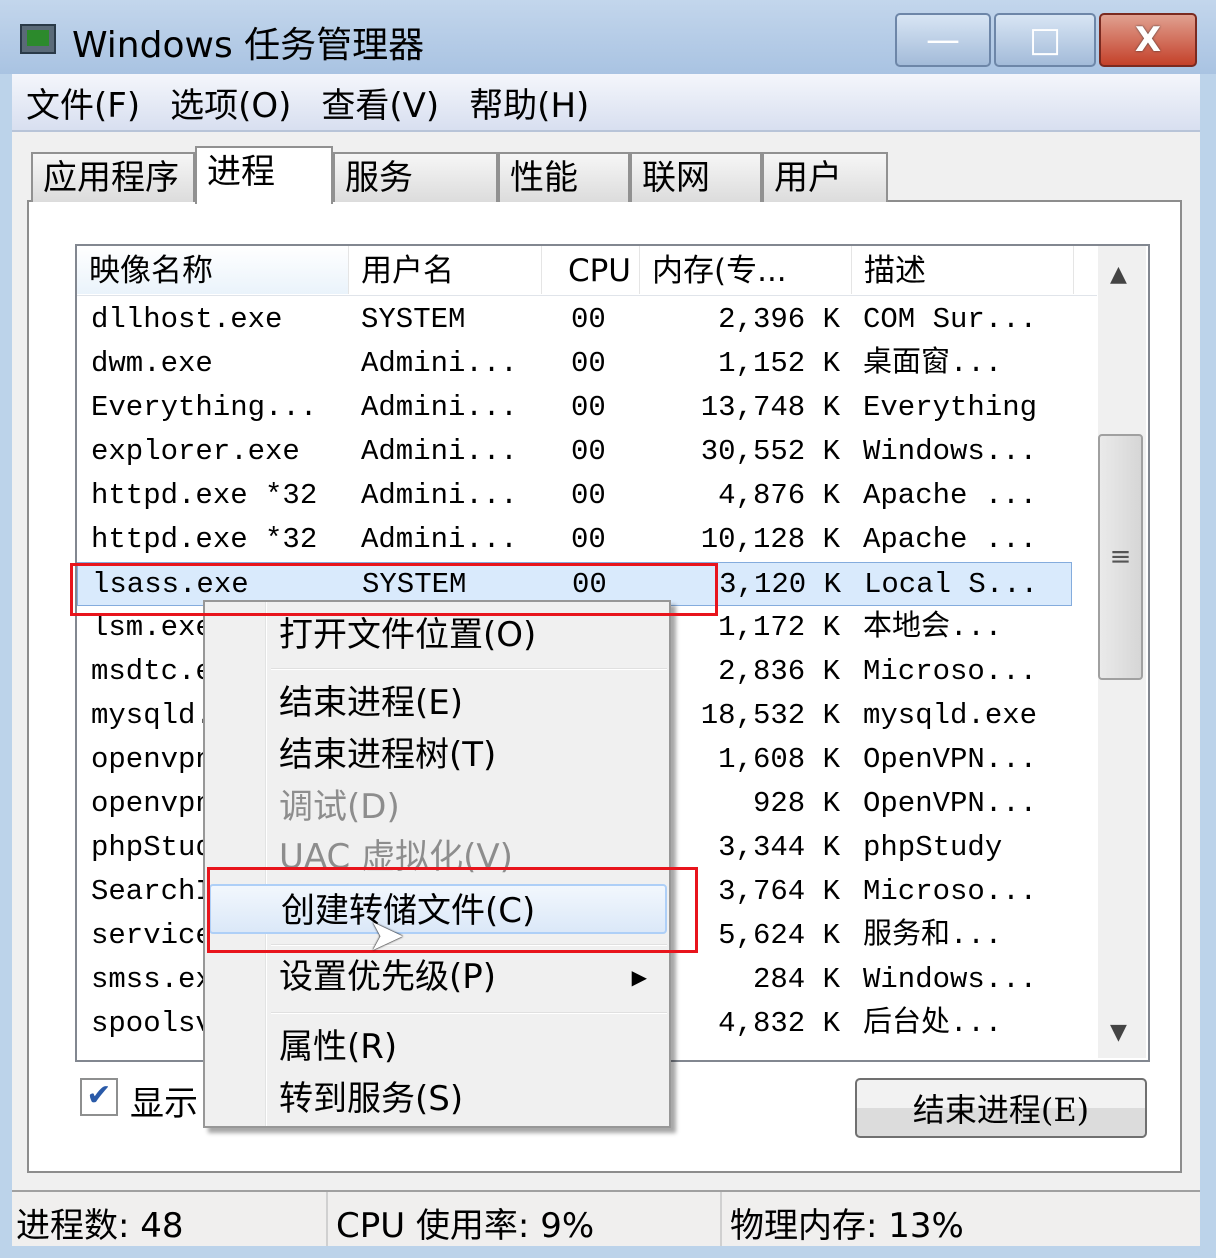 Image resolution: width=1216 pixels, height=1258 pixels. Describe the element at coordinates (187, 319) in the screenshot. I see `cell-image-name: dllhost.exe` at that location.